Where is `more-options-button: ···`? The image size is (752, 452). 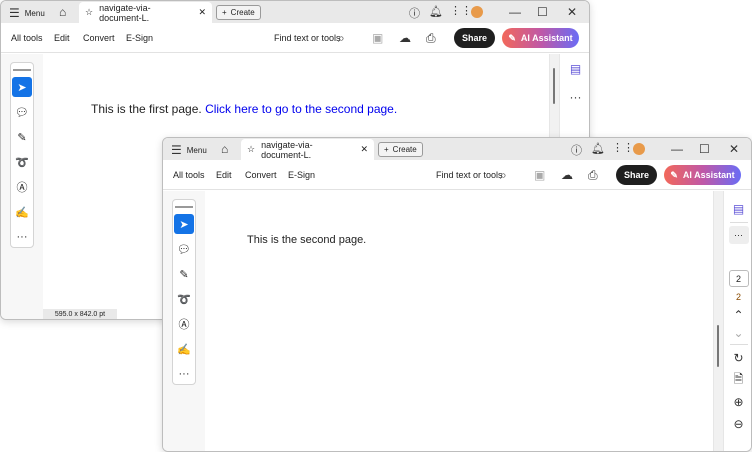
more-options-button: ··· is located at coordinates (738, 235).